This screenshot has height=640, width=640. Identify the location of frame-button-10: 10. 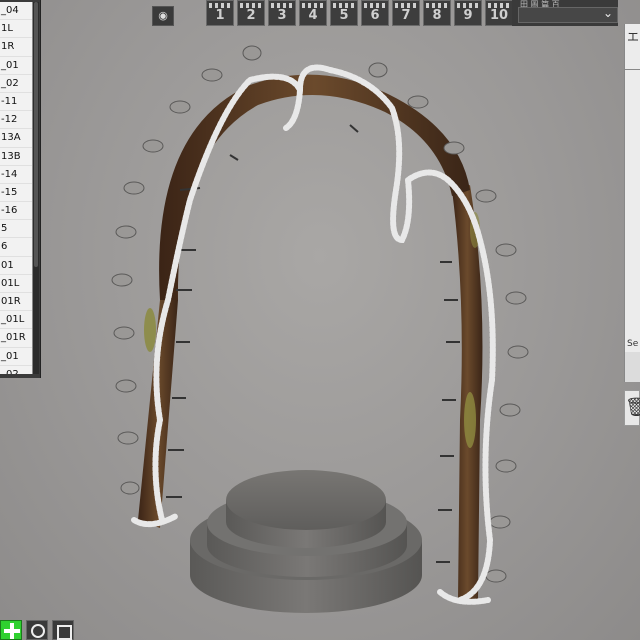
(499, 13).